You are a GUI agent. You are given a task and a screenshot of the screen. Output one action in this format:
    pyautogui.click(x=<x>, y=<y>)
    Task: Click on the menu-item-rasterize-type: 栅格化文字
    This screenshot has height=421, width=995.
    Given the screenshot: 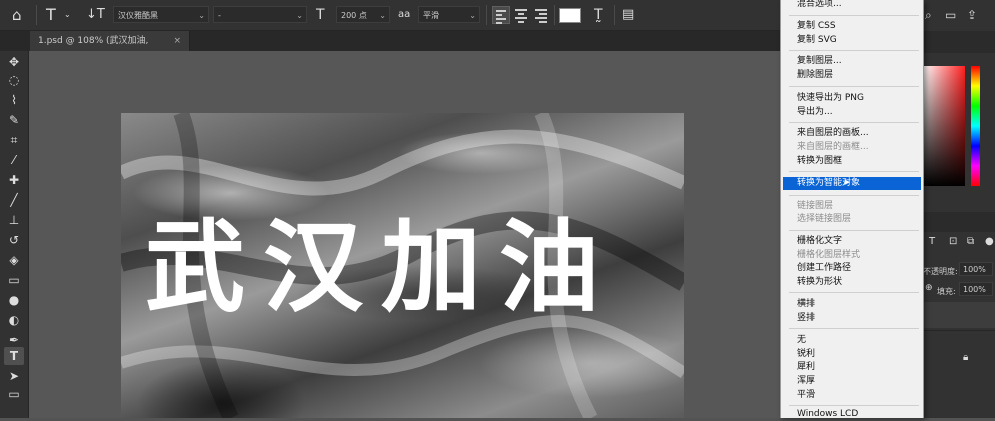 What is the action you would take?
    pyautogui.click(x=852, y=241)
    